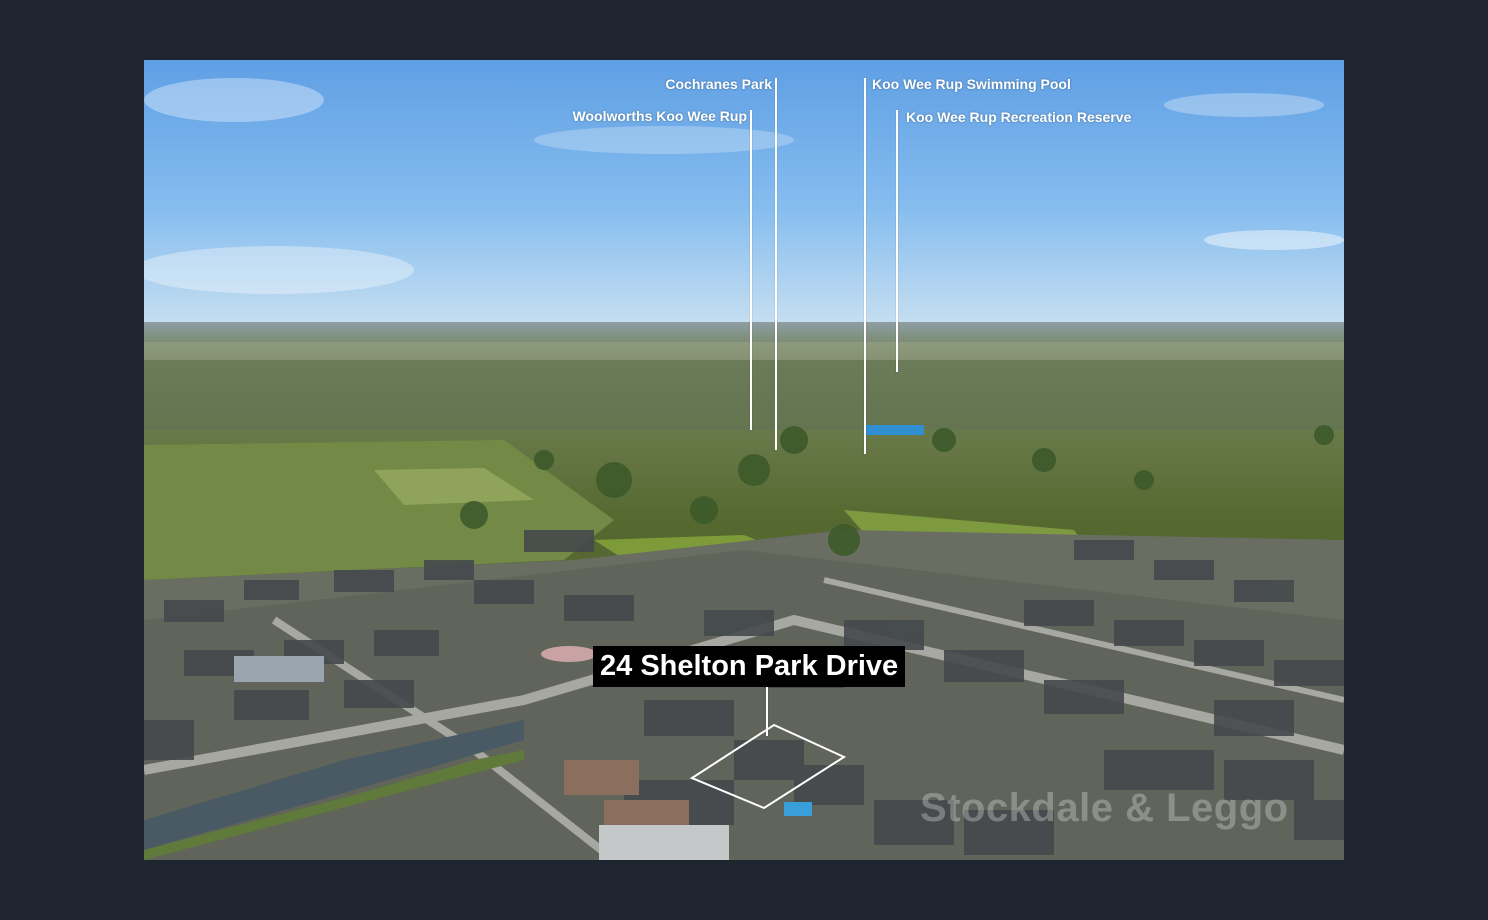 The image size is (1488, 920). Describe the element at coordinates (865, 266) in the screenshot. I see `pin-line-swimming-pool` at that location.